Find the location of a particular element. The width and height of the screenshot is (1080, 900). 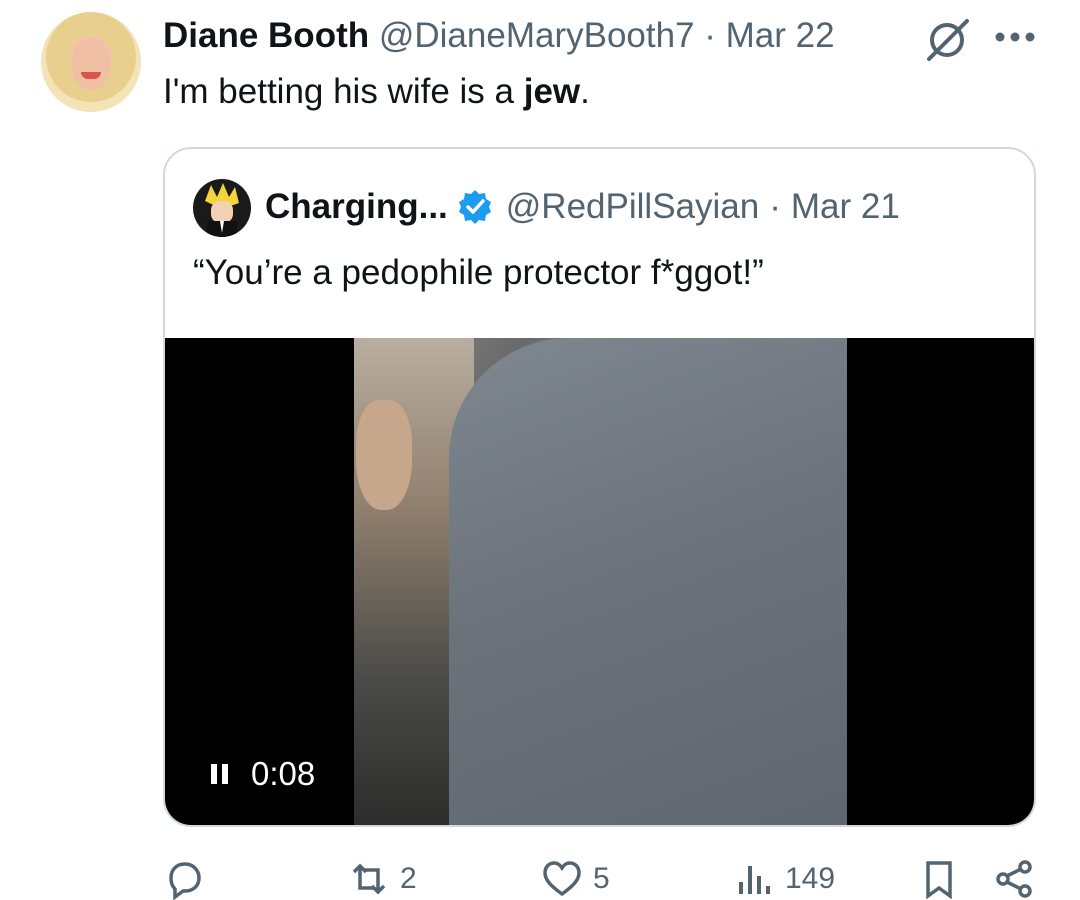

quoted-user-handle: @RedPillSayian is located at coordinates (632, 207).